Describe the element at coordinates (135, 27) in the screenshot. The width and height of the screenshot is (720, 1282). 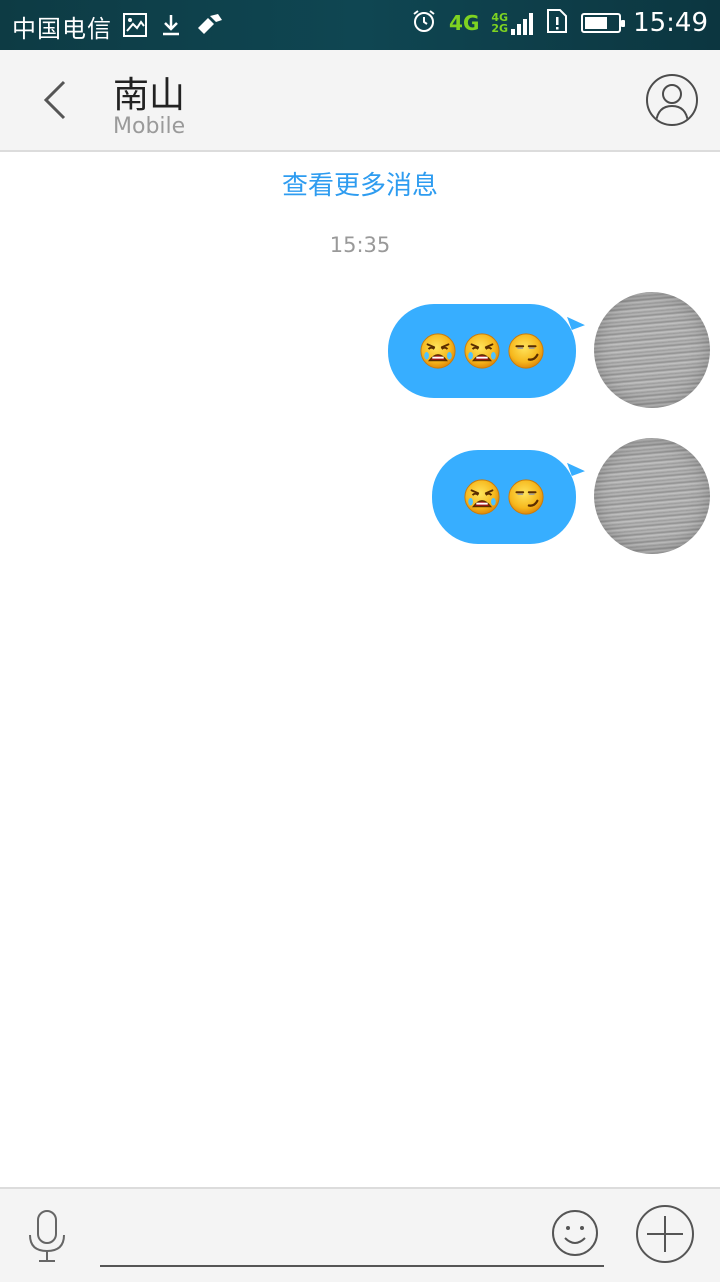
I see `image-icon` at that location.